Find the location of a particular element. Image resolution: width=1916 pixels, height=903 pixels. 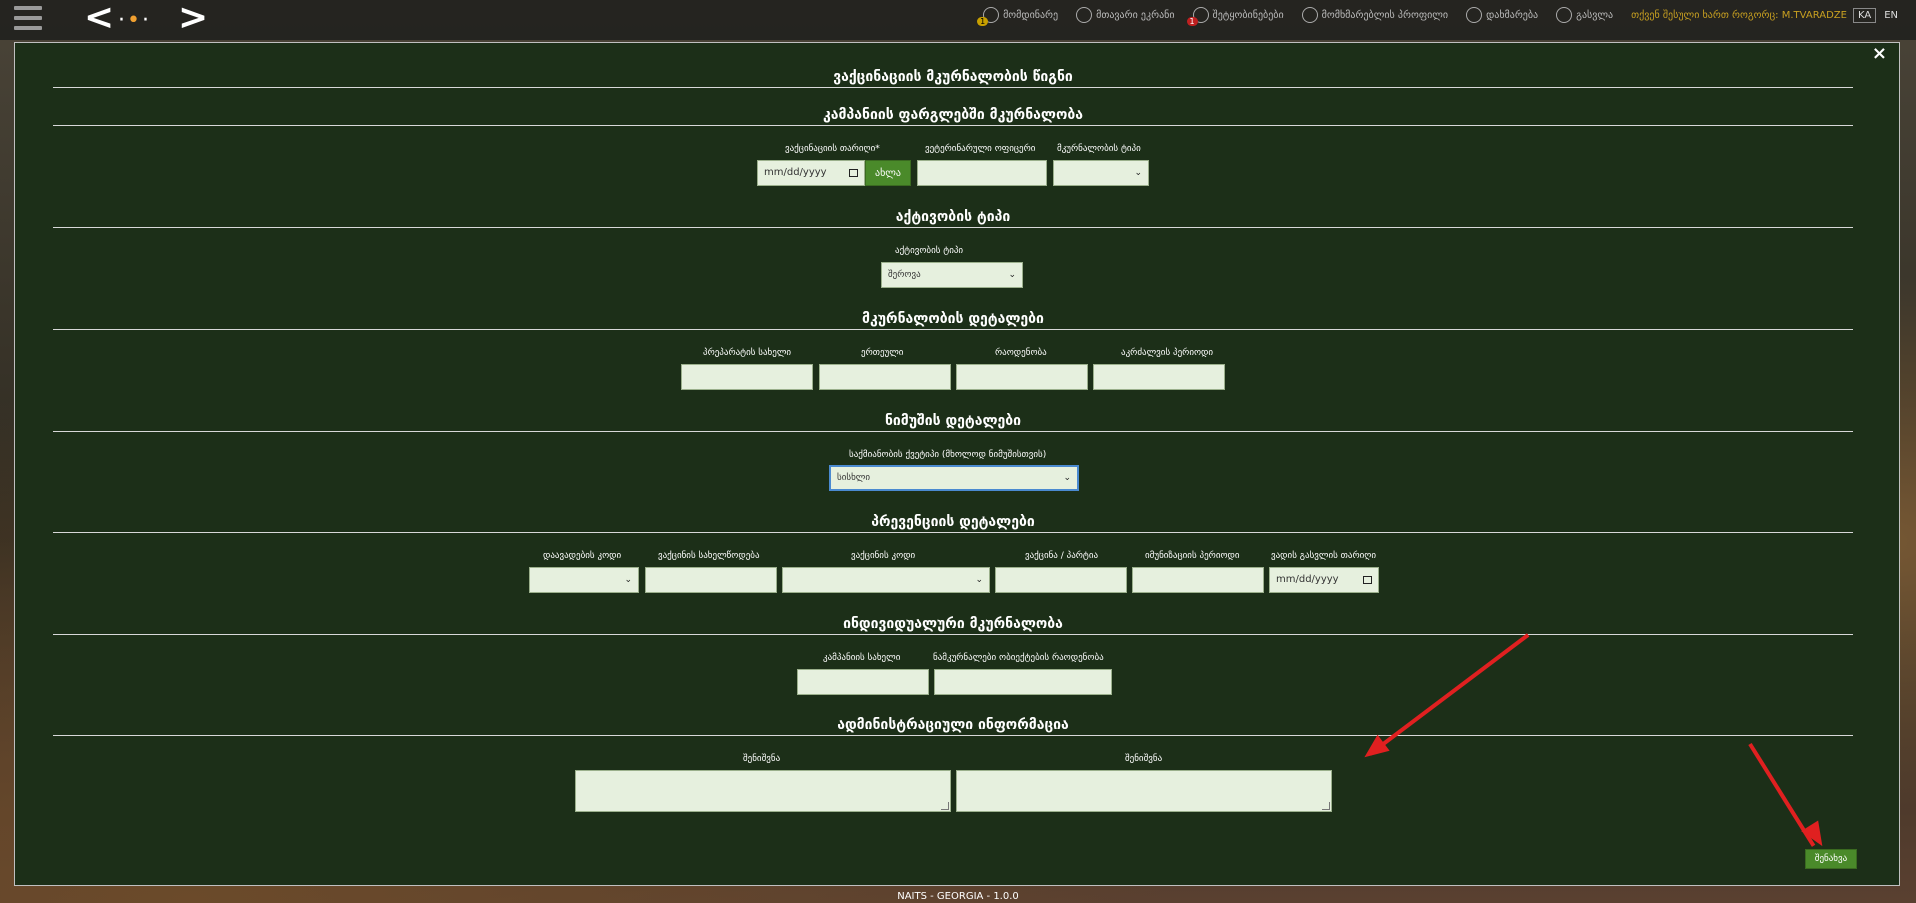

campaign-name-label: კამპანიის სახელი is located at coordinates (862, 658).